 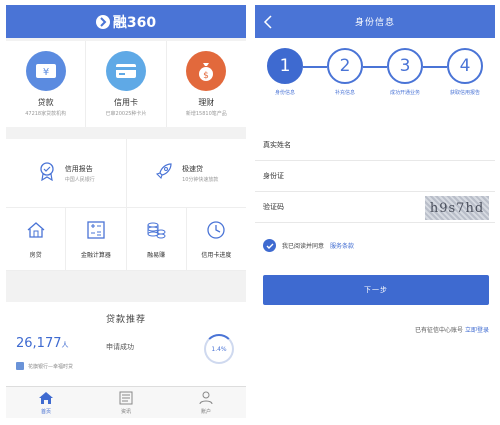 What do you see at coordinates (47, 173) in the screenshot?
I see `medal-icon` at bounding box center [47, 173].